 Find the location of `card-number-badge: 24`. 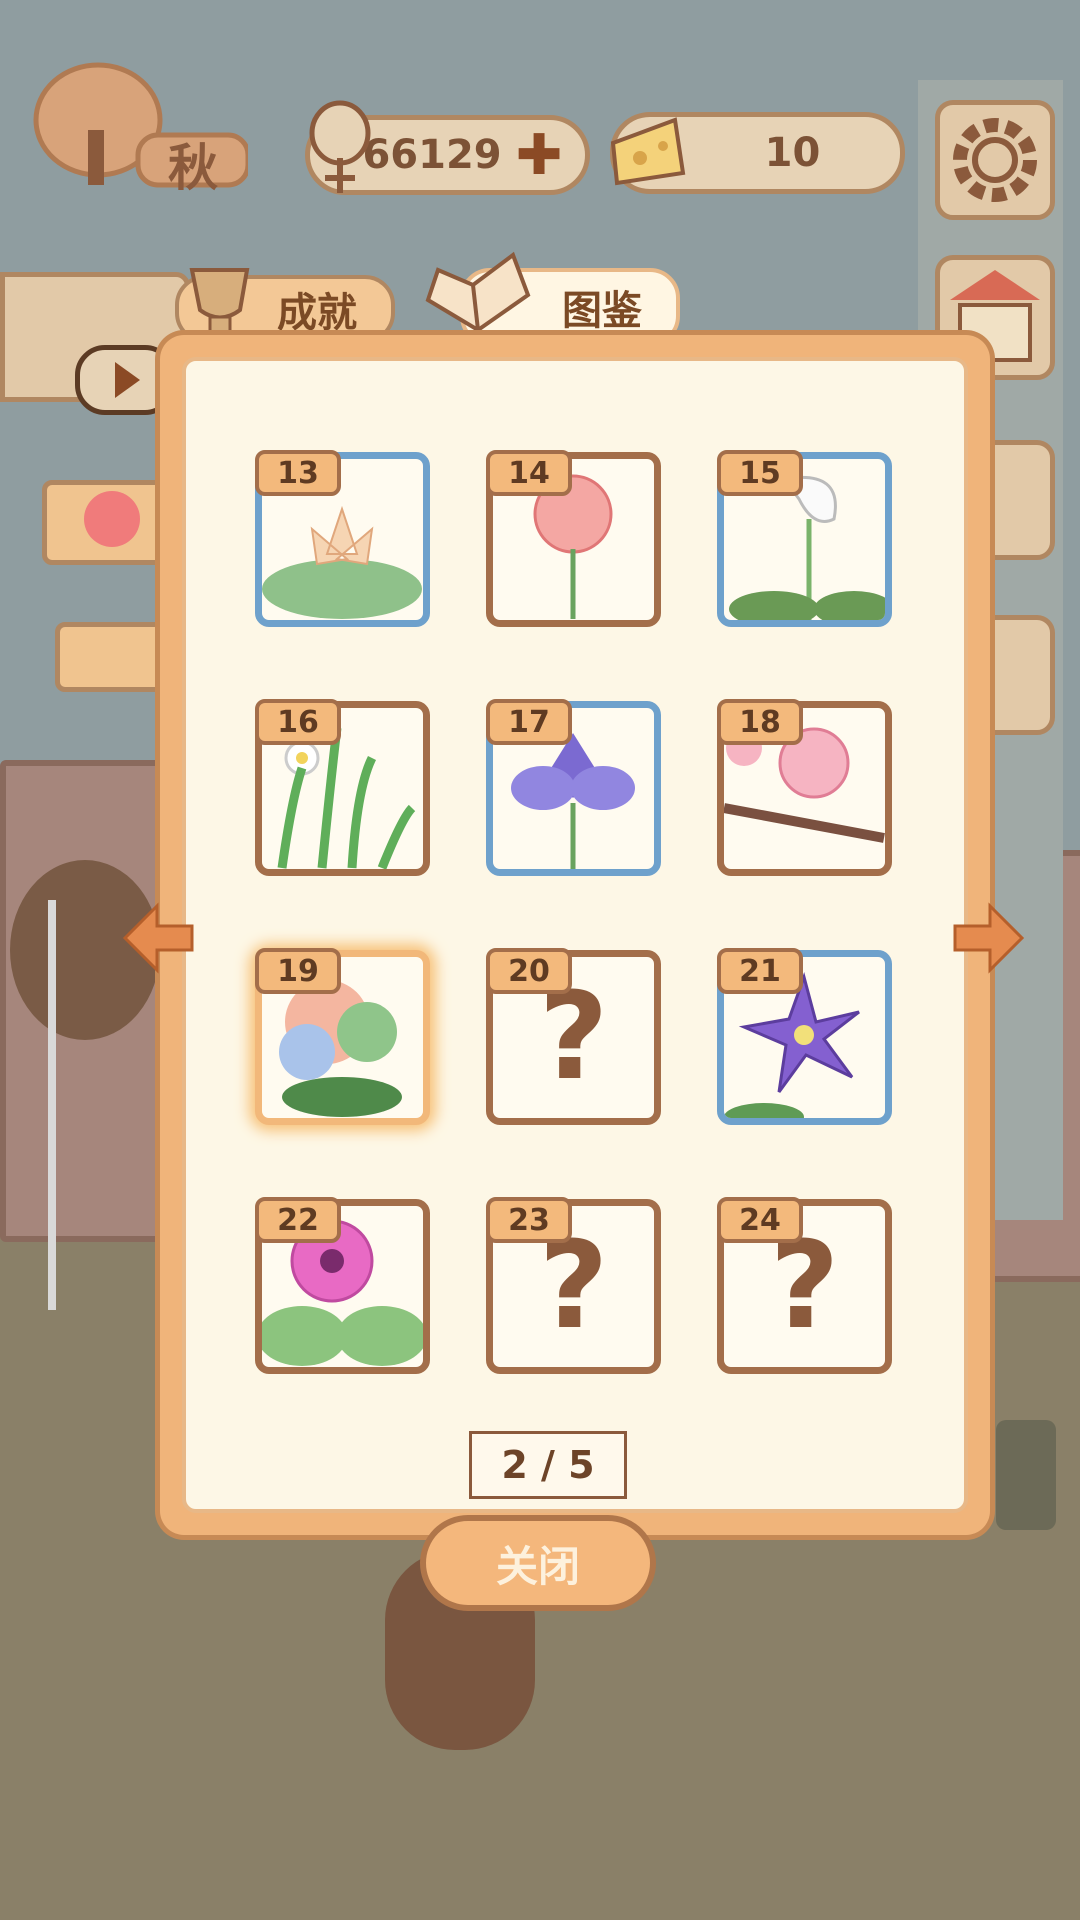

card-number-badge: 24 is located at coordinates (760, 1220).